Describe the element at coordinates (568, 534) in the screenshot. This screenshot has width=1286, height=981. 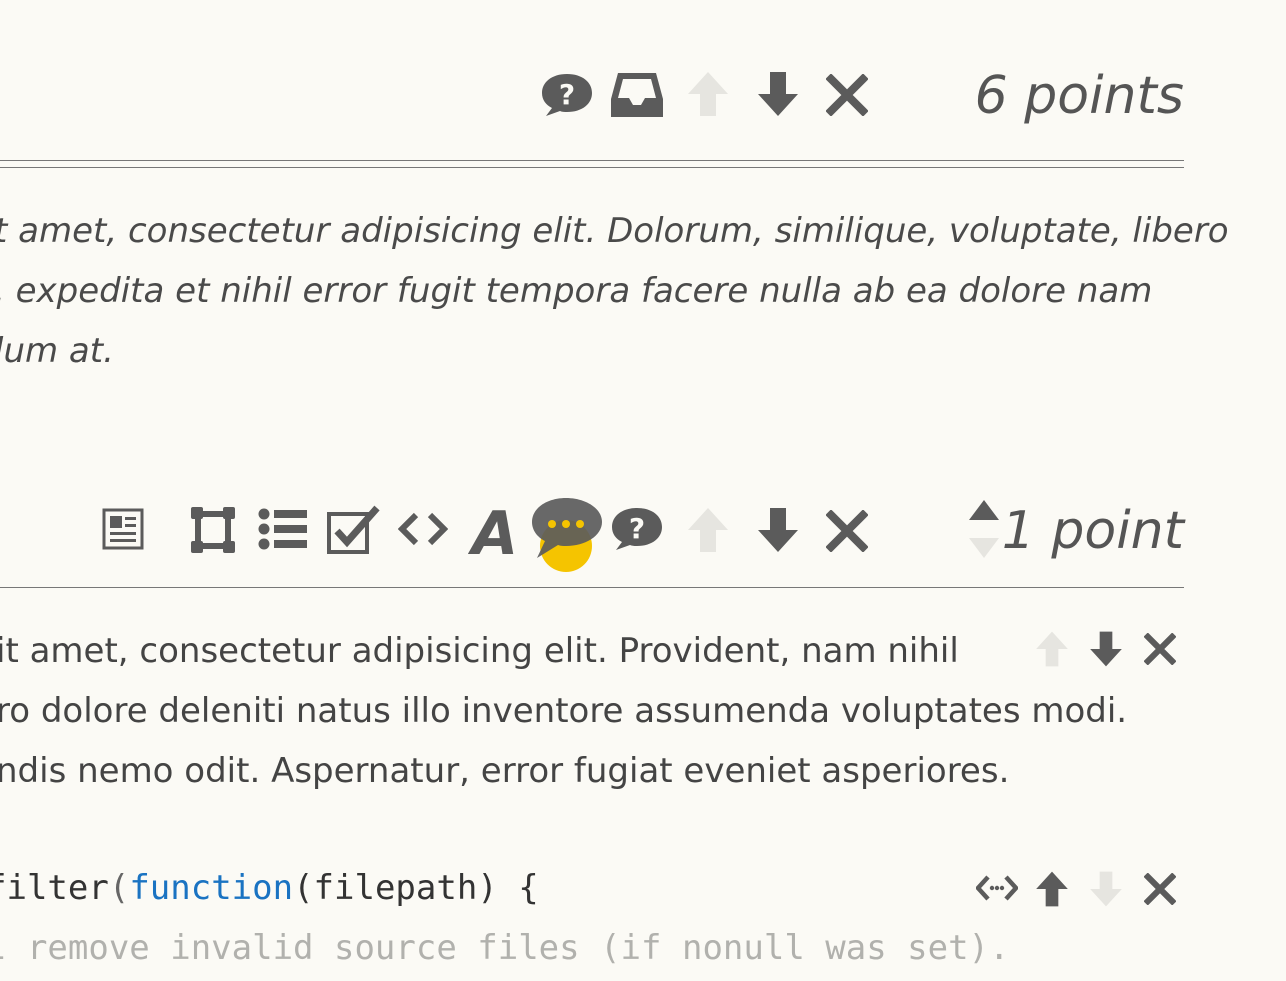
I see `chat-bubble-icon` at that location.